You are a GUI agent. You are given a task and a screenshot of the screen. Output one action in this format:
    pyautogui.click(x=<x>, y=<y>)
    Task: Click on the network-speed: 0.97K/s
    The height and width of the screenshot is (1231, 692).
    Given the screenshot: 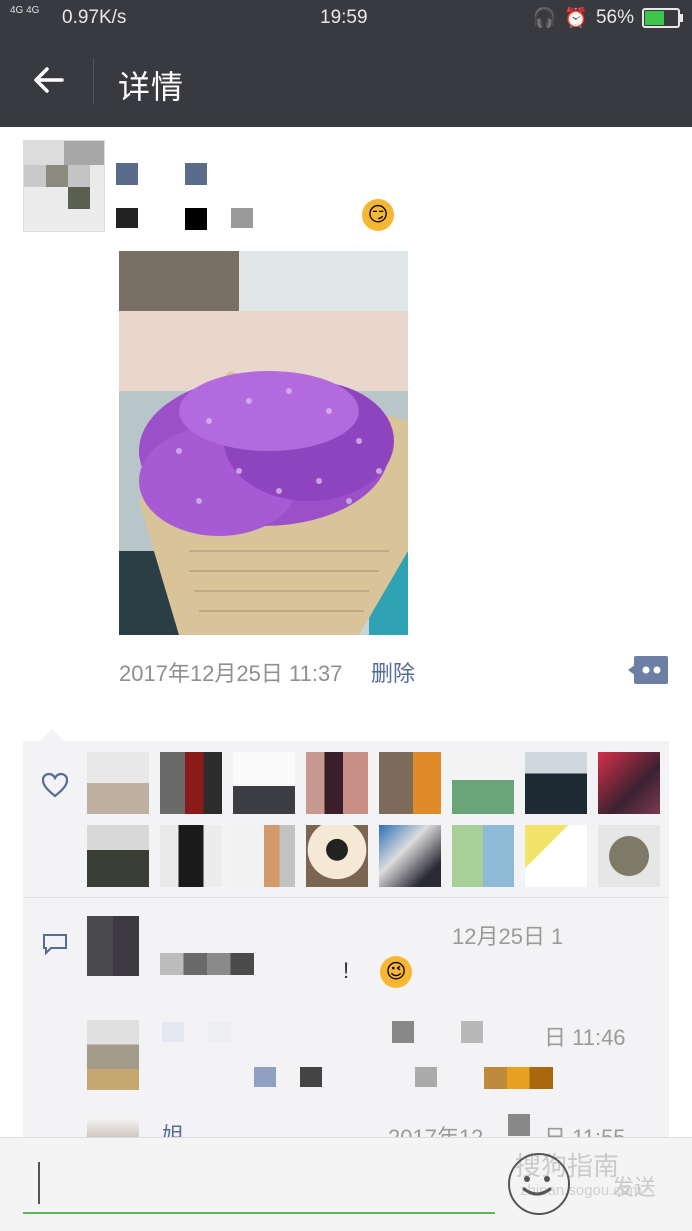 What is the action you would take?
    pyautogui.click(x=94, y=17)
    